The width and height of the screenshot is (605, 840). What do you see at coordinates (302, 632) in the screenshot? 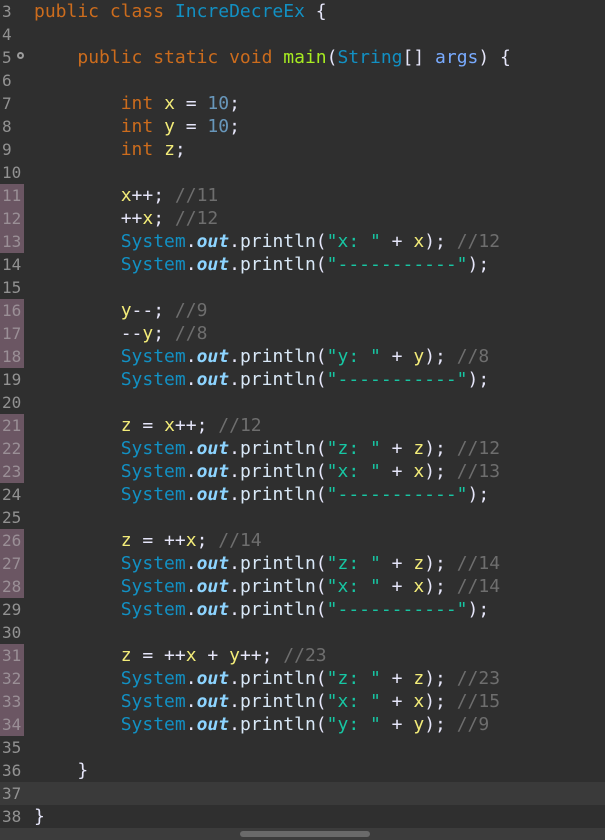
I see `code-line: 30` at bounding box center [302, 632].